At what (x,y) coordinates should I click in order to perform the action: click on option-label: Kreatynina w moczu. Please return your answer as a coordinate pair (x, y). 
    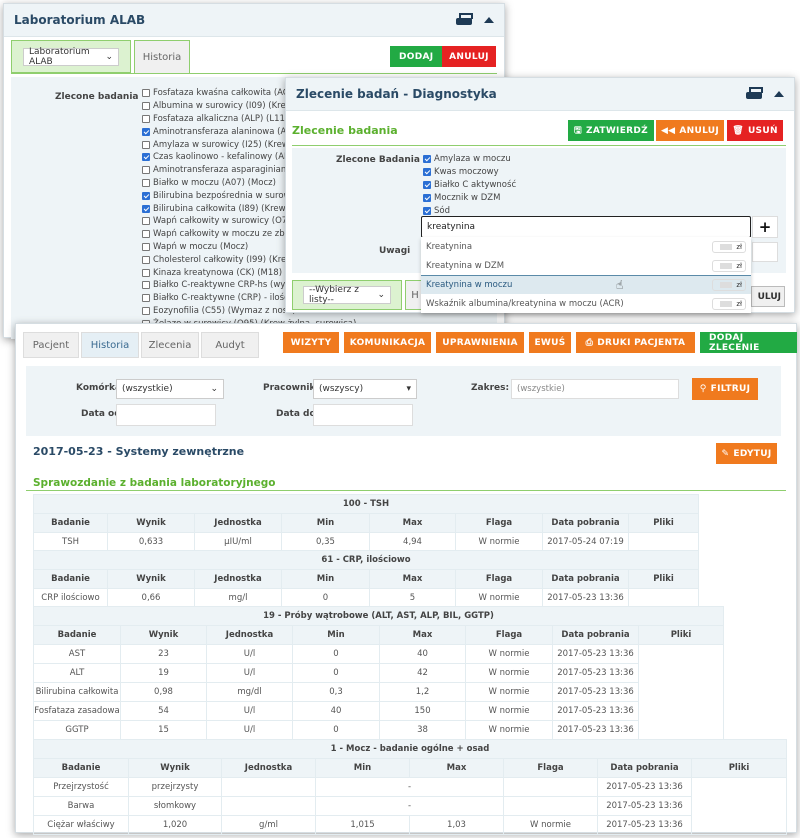
    Looking at the image, I should click on (469, 285).